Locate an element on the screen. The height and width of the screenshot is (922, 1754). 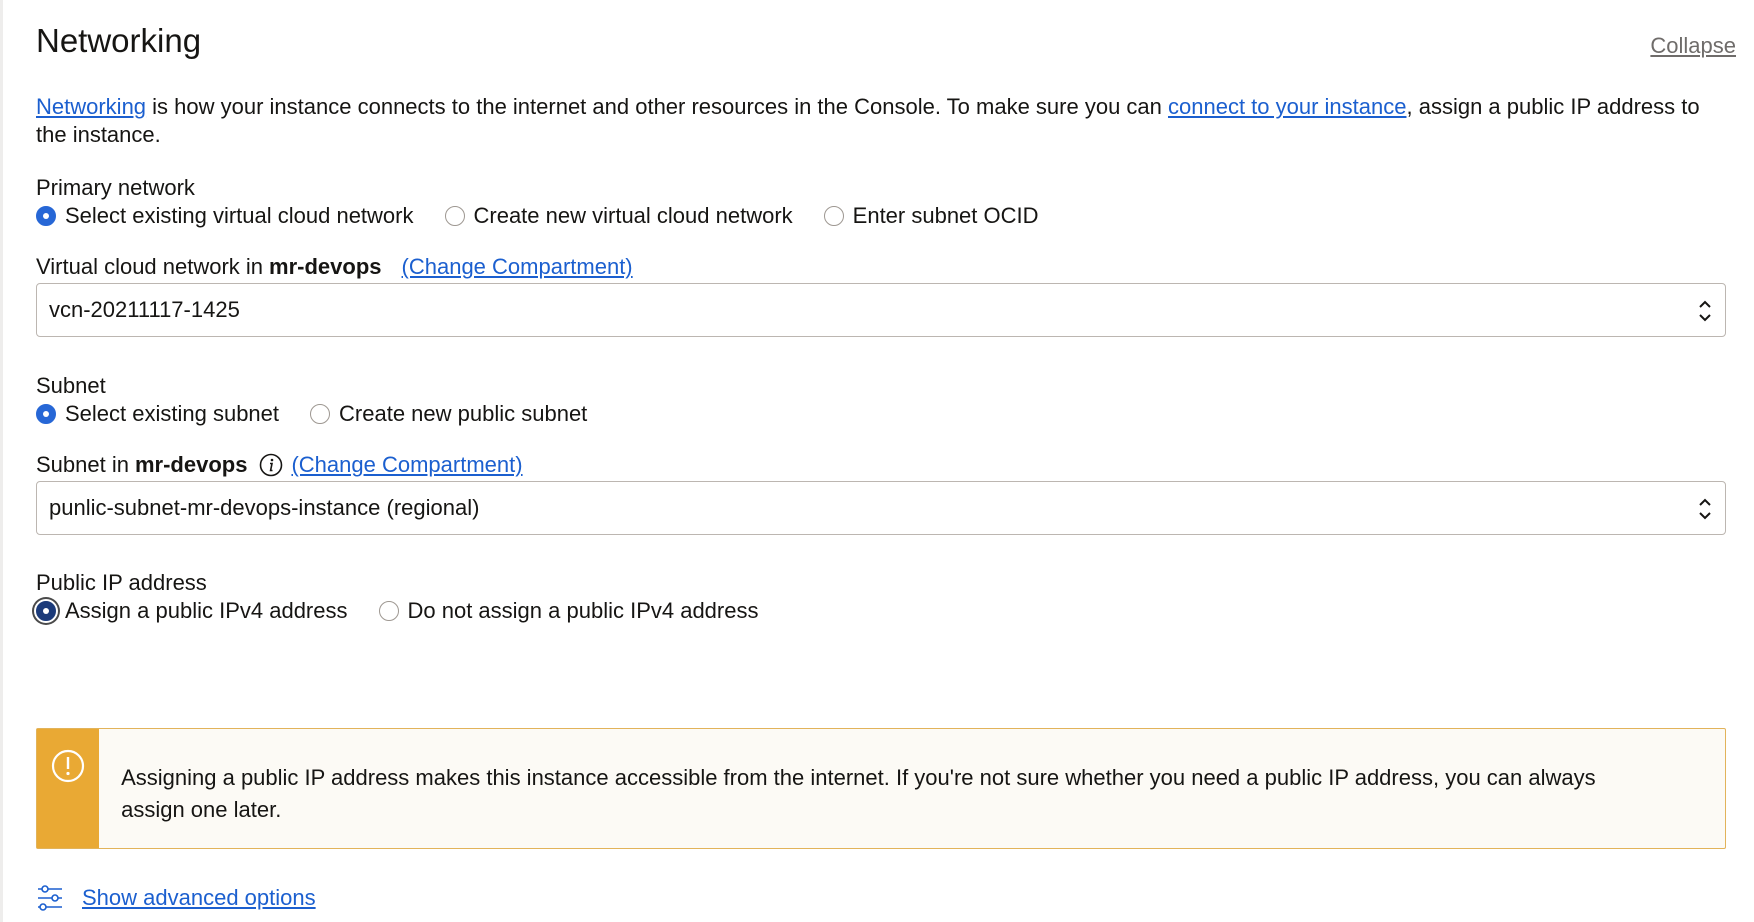
networking-link: Networking is located at coordinates (91, 106).